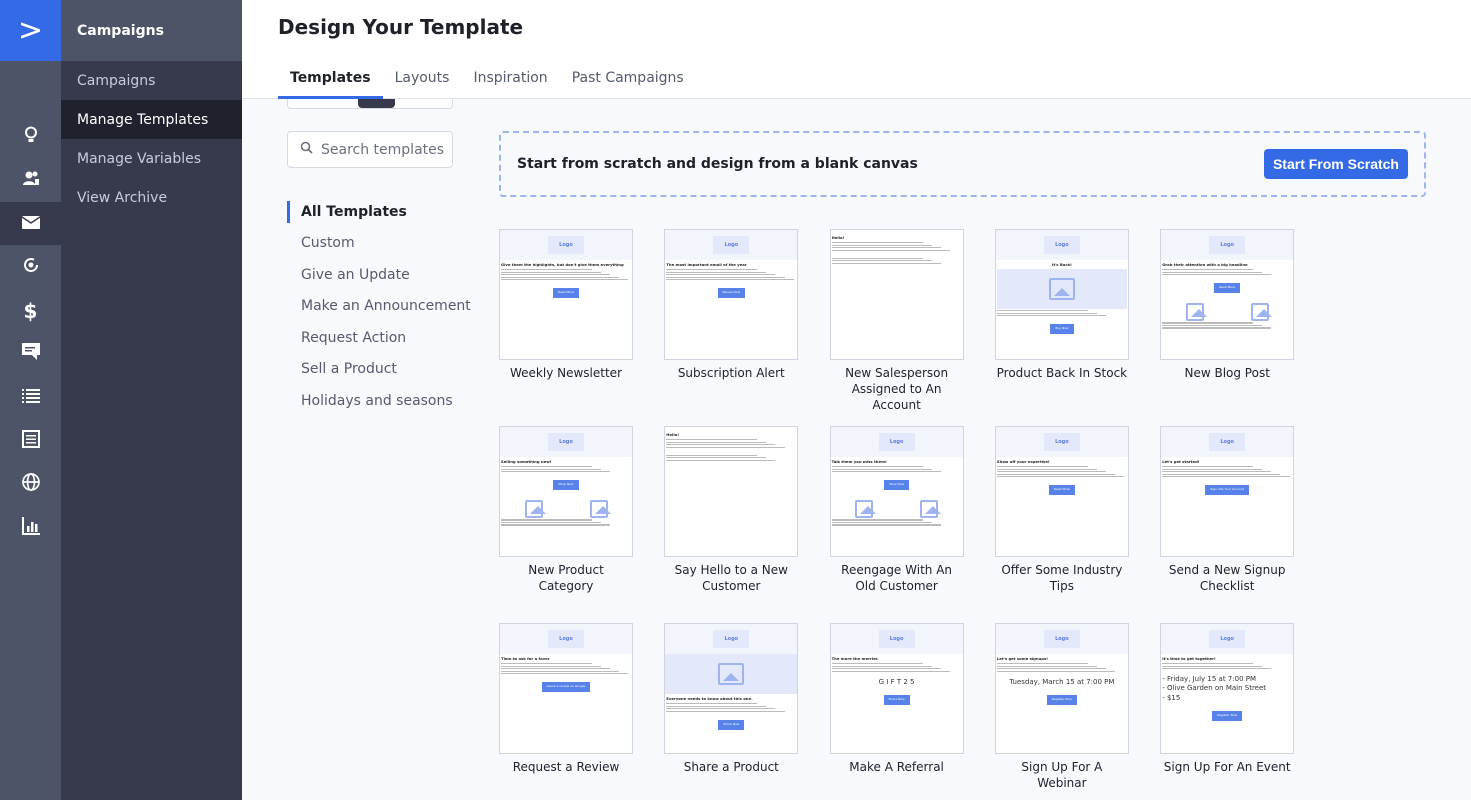  I want to click on template-thumbnail: Logo It's Back! Buy Now, so click(1061, 294).